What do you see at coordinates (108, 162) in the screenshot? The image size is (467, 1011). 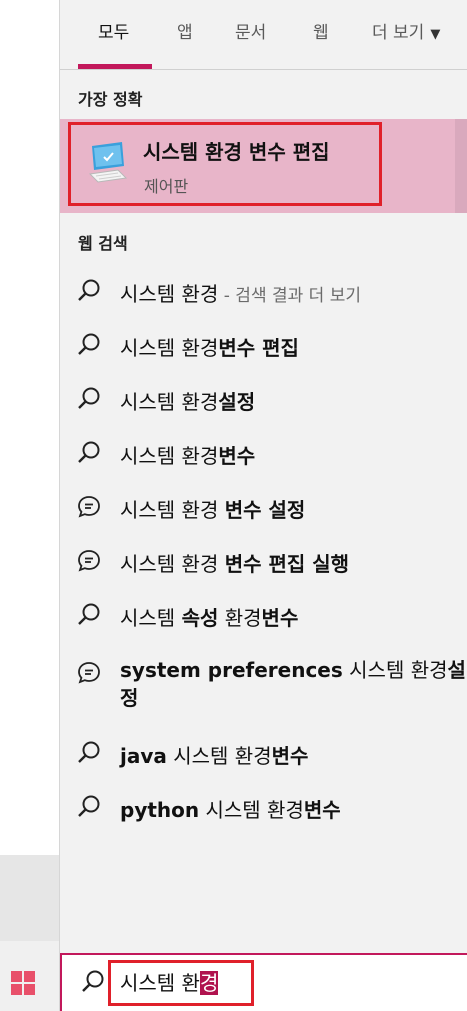 I see `computer-monitor-icon` at bounding box center [108, 162].